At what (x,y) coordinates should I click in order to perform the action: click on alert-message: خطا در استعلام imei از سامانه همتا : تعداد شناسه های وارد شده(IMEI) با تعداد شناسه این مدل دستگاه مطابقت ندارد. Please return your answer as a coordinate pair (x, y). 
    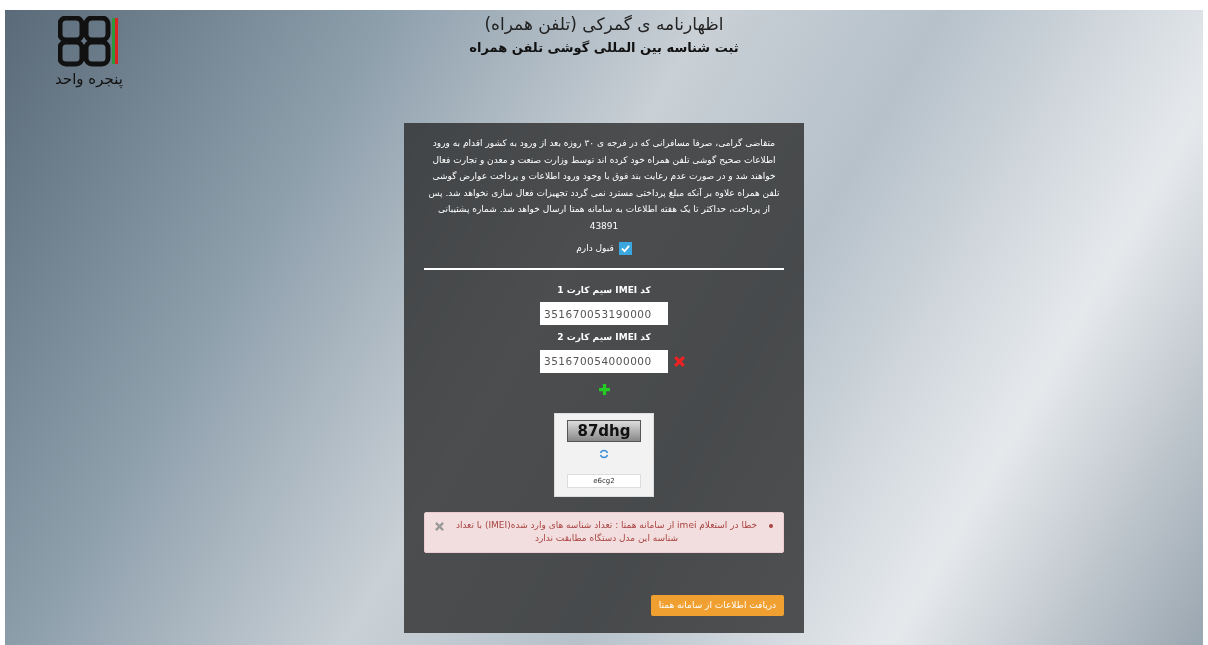
    Looking at the image, I should click on (606, 531).